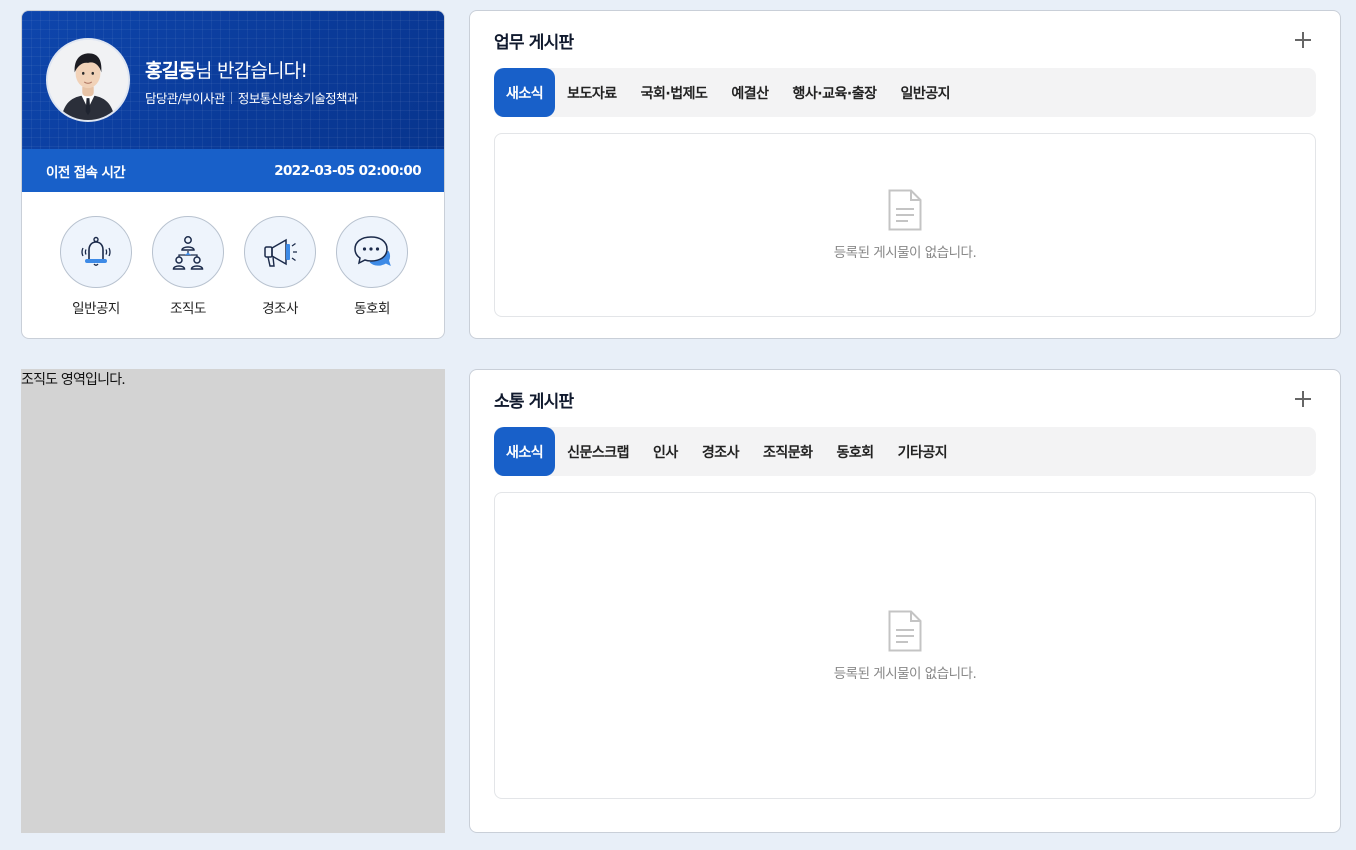 The height and width of the screenshot is (850, 1356). Describe the element at coordinates (905, 39) in the screenshot. I see `work-board-header: 업무 게시판` at that location.